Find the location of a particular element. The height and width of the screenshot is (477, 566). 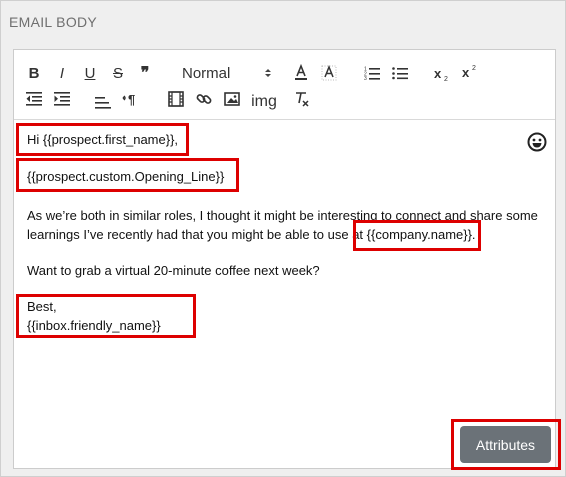

bullet-list-icon is located at coordinates (400, 73).